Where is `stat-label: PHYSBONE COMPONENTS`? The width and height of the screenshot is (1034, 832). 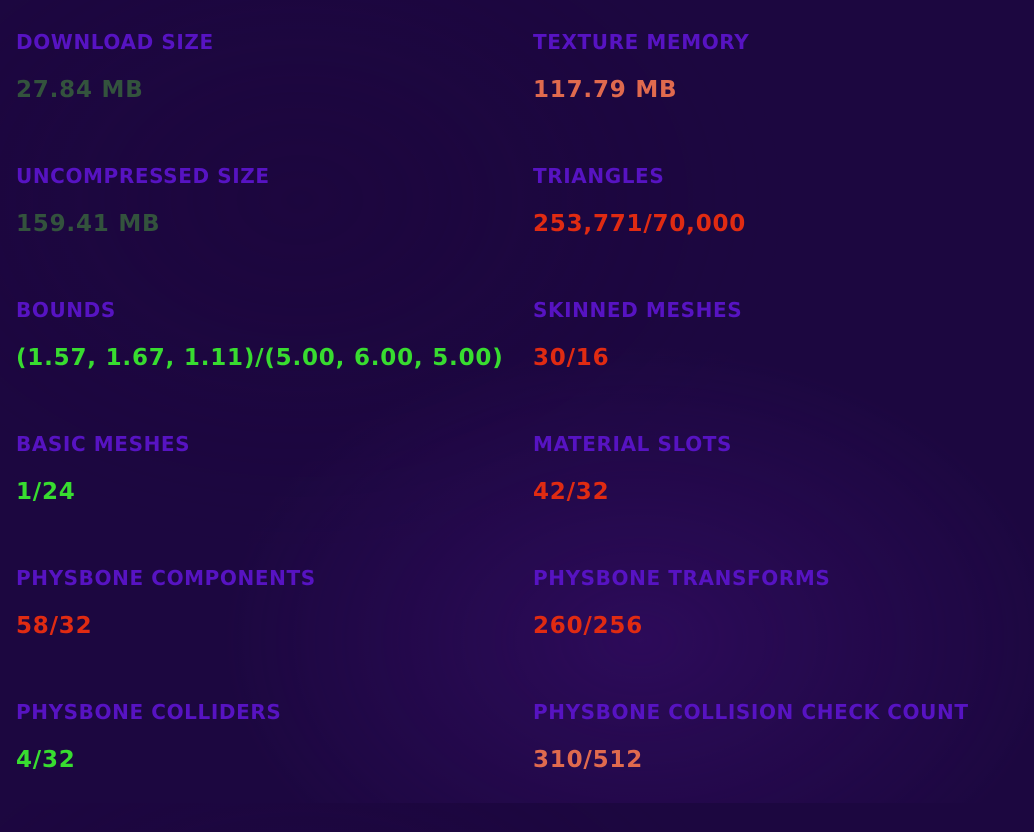
stat-label: PHYSBONE COMPONENTS is located at coordinates (166, 578).